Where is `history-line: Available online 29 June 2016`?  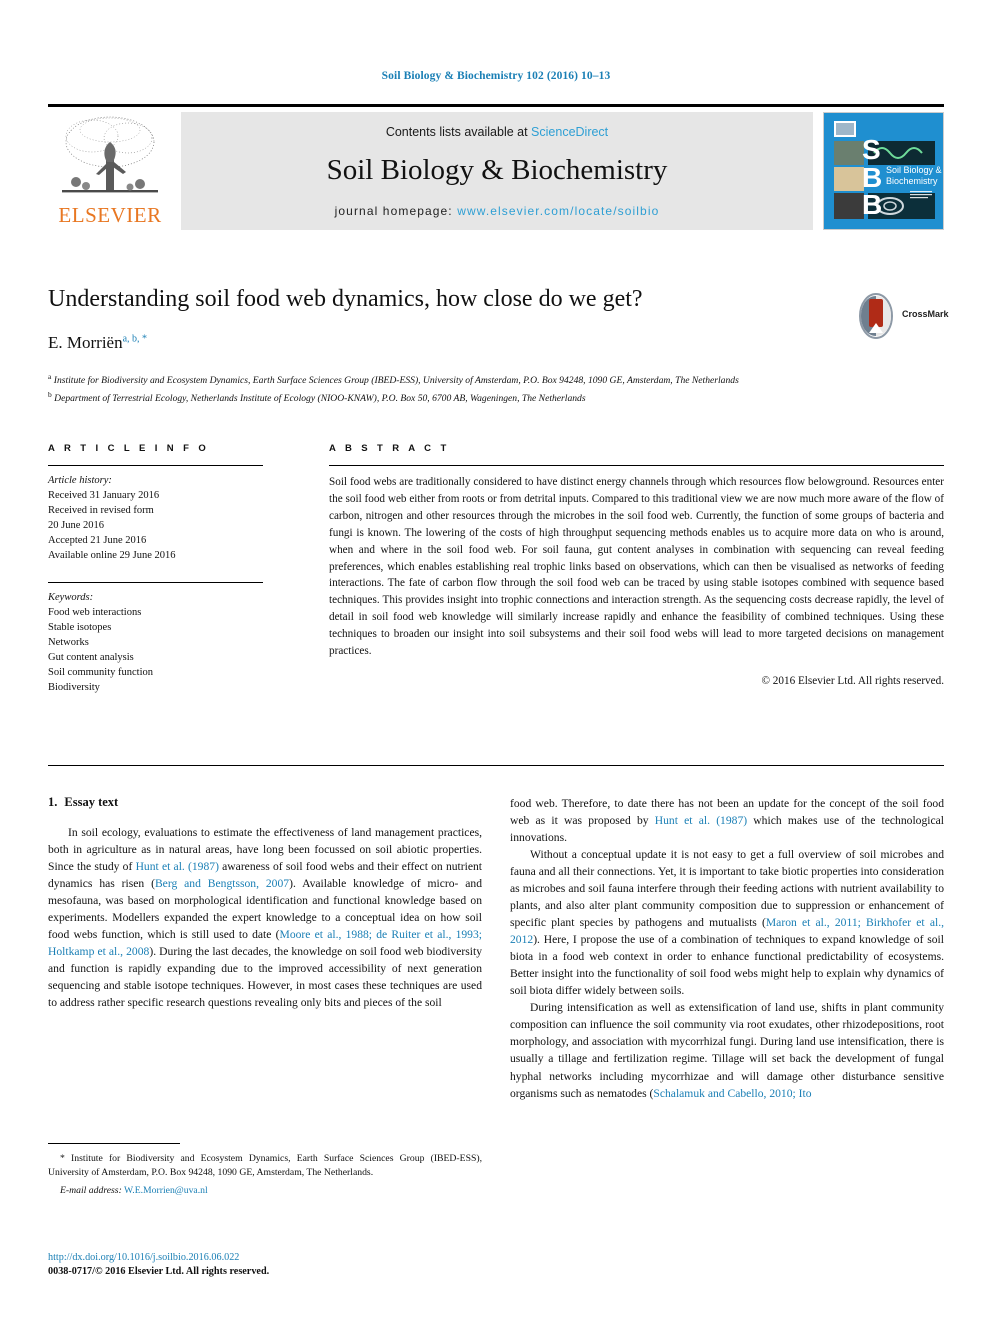 history-line: Available online 29 June 2016 is located at coordinates (112, 555).